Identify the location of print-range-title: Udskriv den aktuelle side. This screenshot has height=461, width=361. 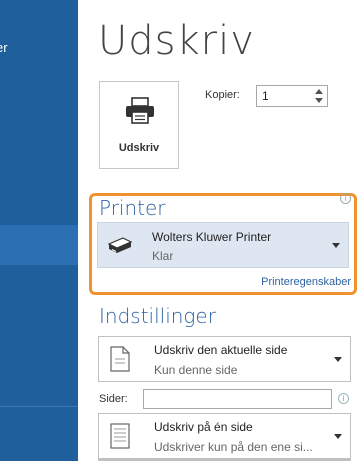
(221, 350).